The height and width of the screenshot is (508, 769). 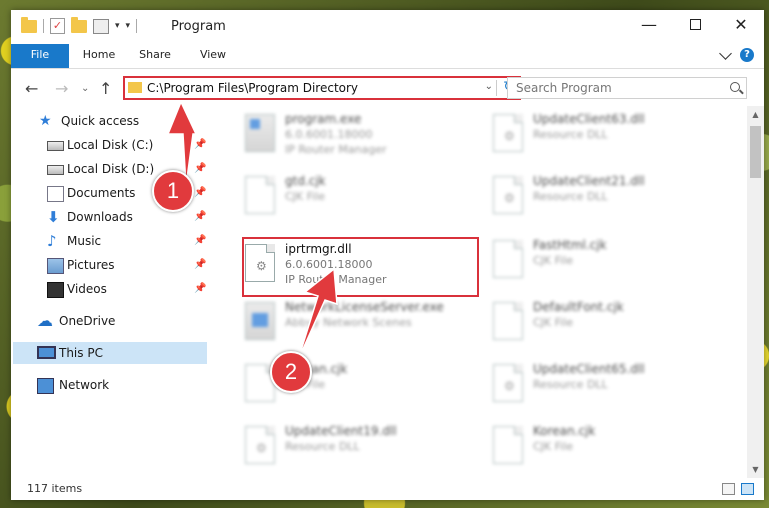 I want to click on item-count: 117 items, so click(x=55, y=488).